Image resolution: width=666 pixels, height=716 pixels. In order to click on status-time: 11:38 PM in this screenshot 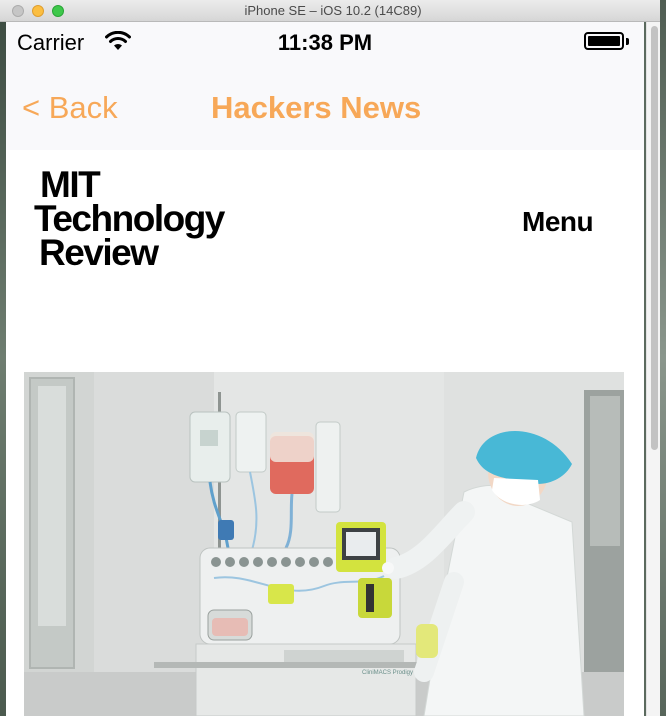, I will do `click(325, 42)`.